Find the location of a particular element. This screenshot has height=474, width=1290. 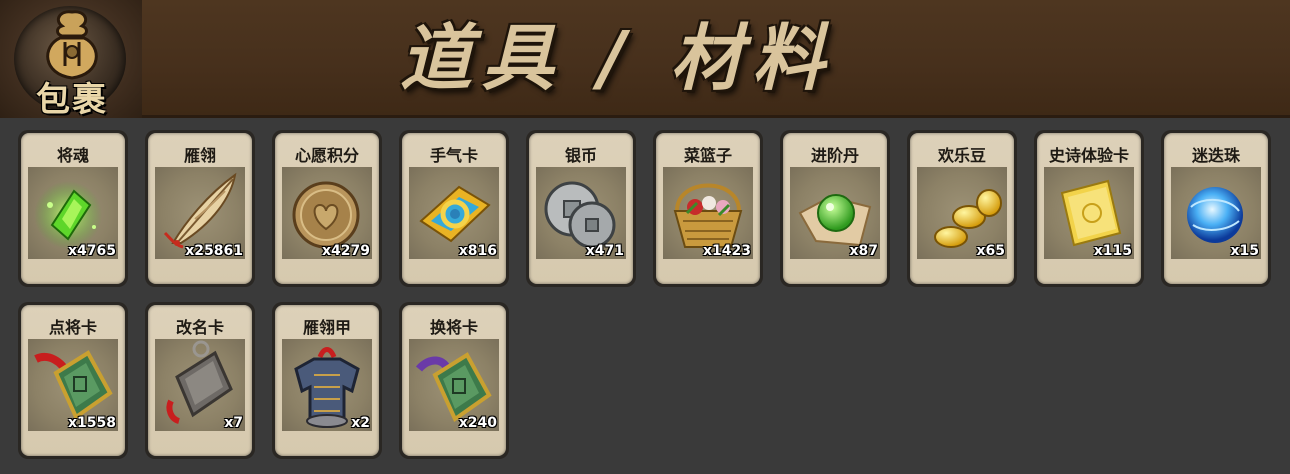

page-title: 道具 / 材料 is located at coordinates (617, 58).